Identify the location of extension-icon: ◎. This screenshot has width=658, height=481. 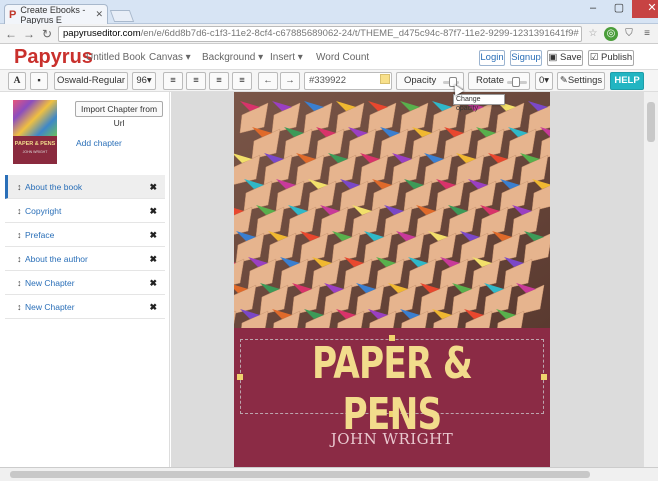
(611, 33).